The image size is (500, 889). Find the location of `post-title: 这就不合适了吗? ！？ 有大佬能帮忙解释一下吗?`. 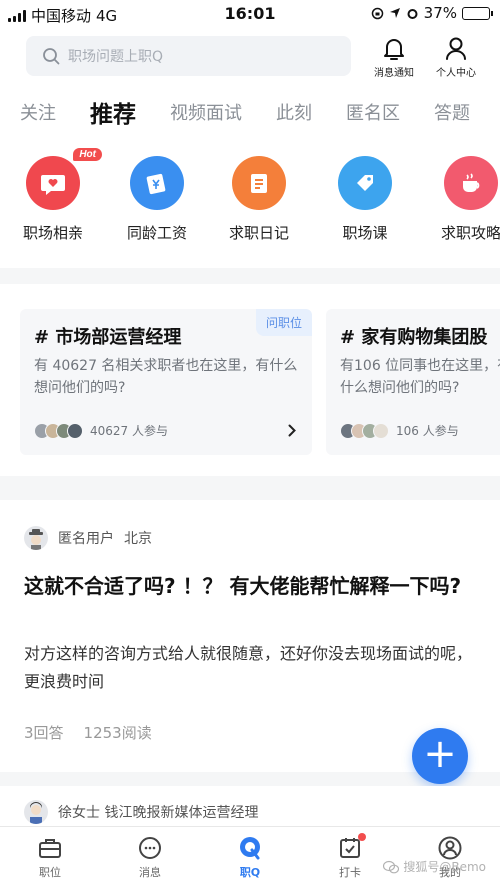

post-title: 这就不合适了吗? ！？ 有大佬能帮忙解释一下吗? is located at coordinates (249, 586).